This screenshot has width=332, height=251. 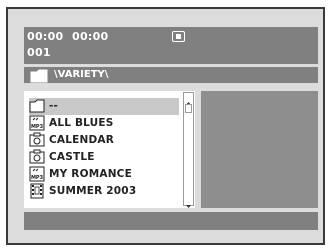 What do you see at coordinates (188, 99) in the screenshot?
I see `scroll-up-arrow-icon` at bounding box center [188, 99].